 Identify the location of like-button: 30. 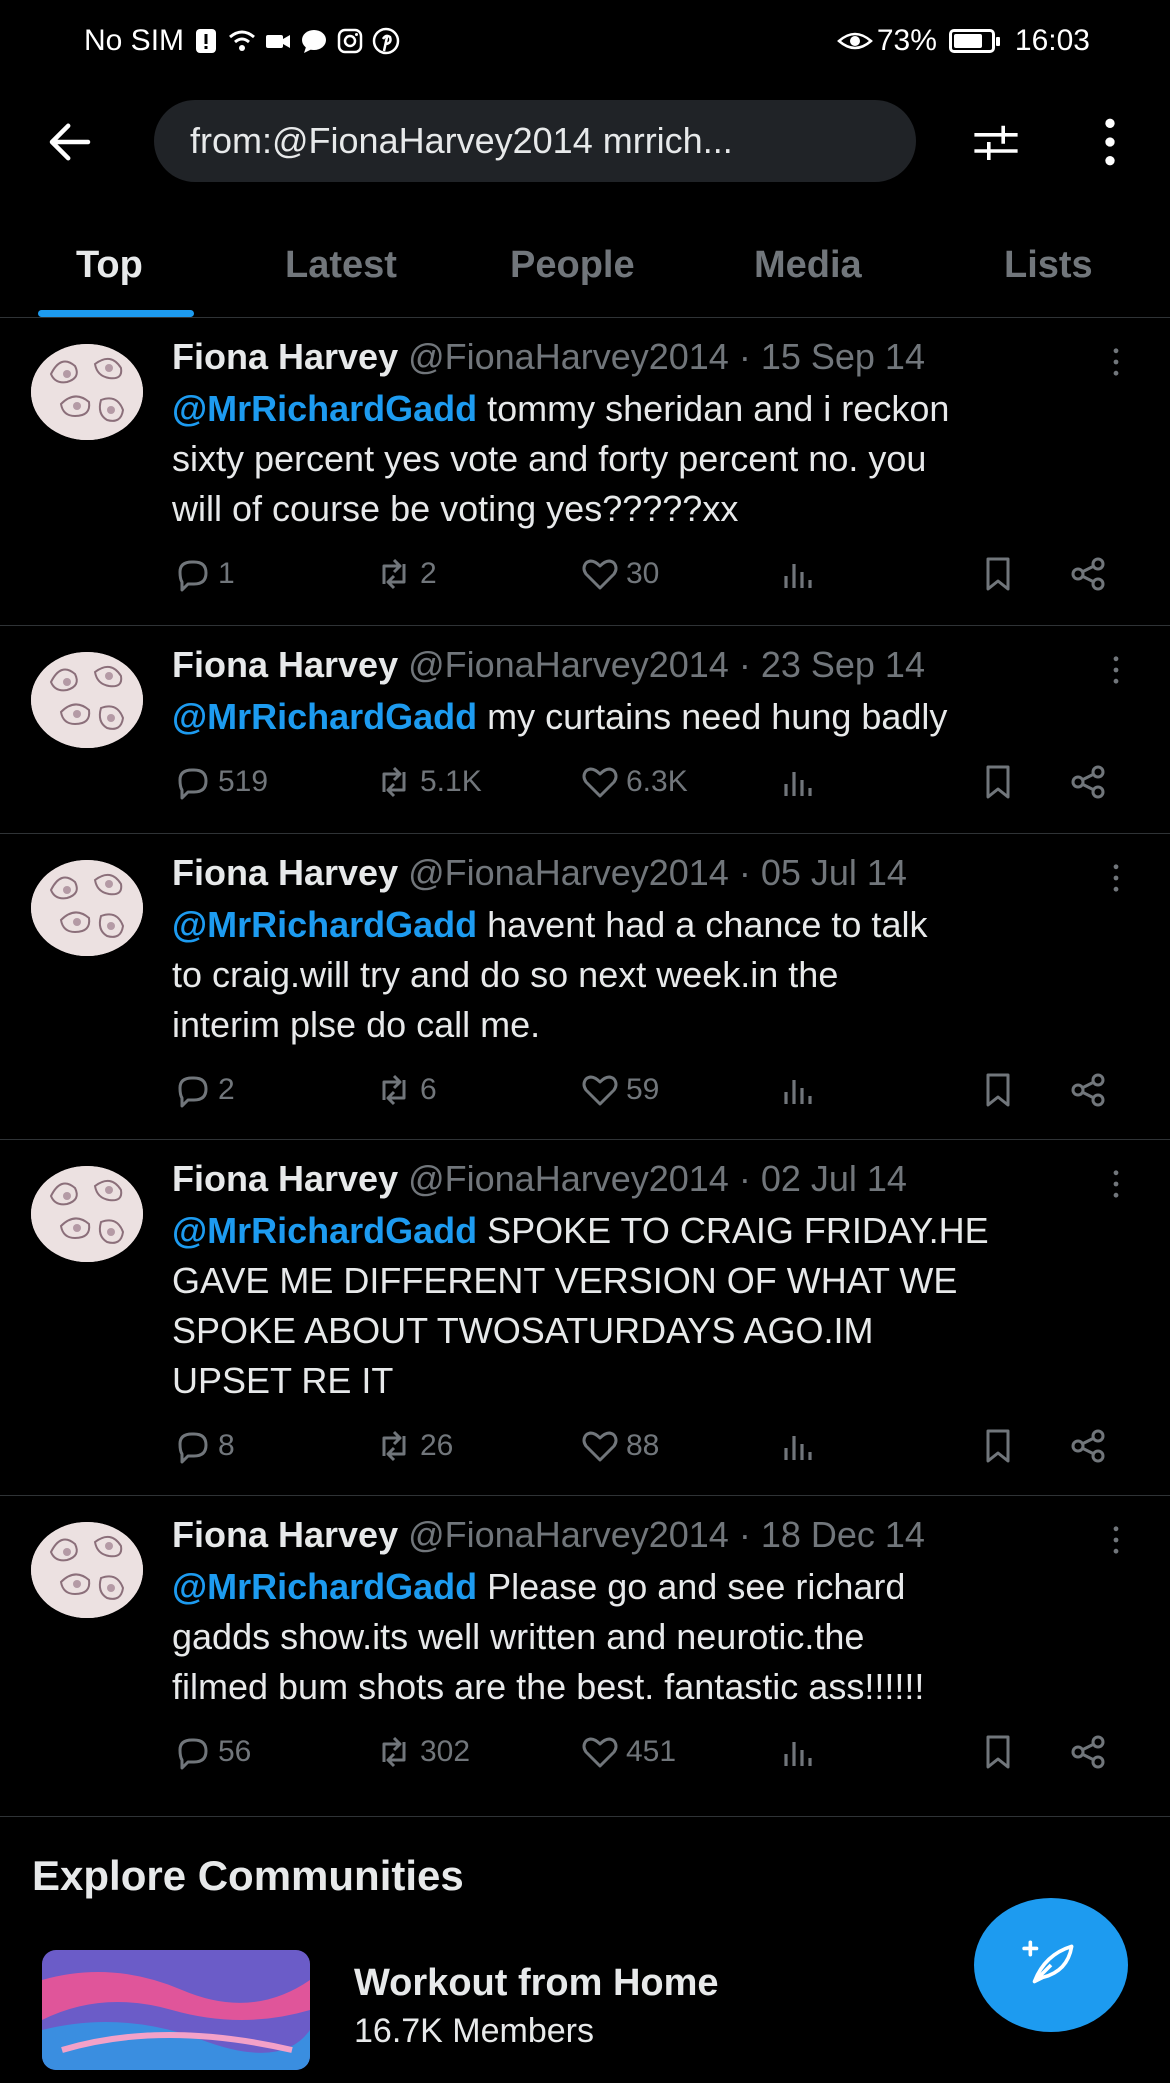
(619, 574).